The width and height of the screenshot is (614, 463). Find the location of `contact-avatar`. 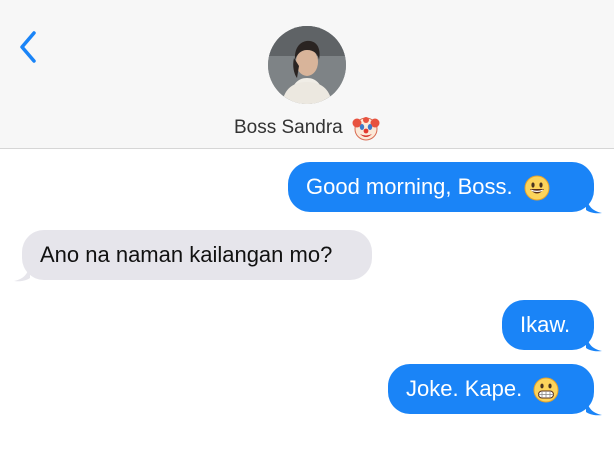

contact-avatar is located at coordinates (307, 65).